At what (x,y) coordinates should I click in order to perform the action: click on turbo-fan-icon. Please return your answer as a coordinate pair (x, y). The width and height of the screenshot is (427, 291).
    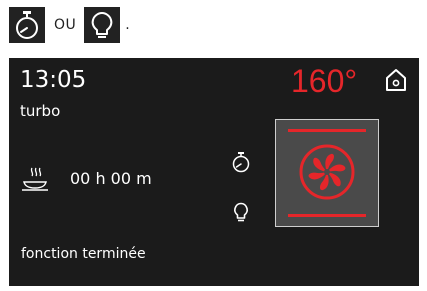
    Looking at the image, I should click on (327, 172).